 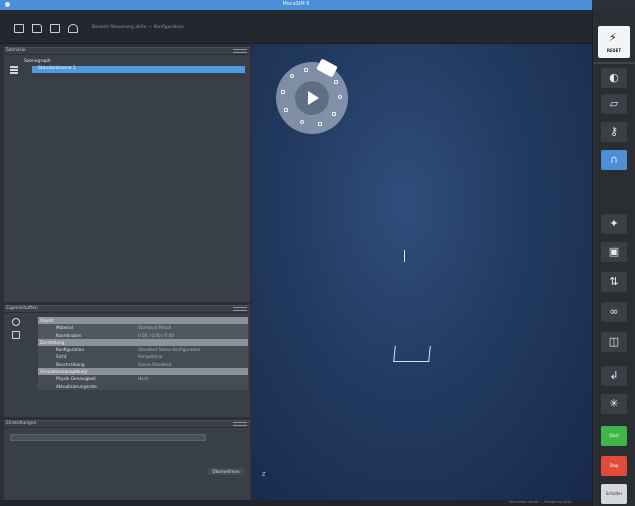 I want to click on monitor-button: ▣, so click(x=614, y=252).